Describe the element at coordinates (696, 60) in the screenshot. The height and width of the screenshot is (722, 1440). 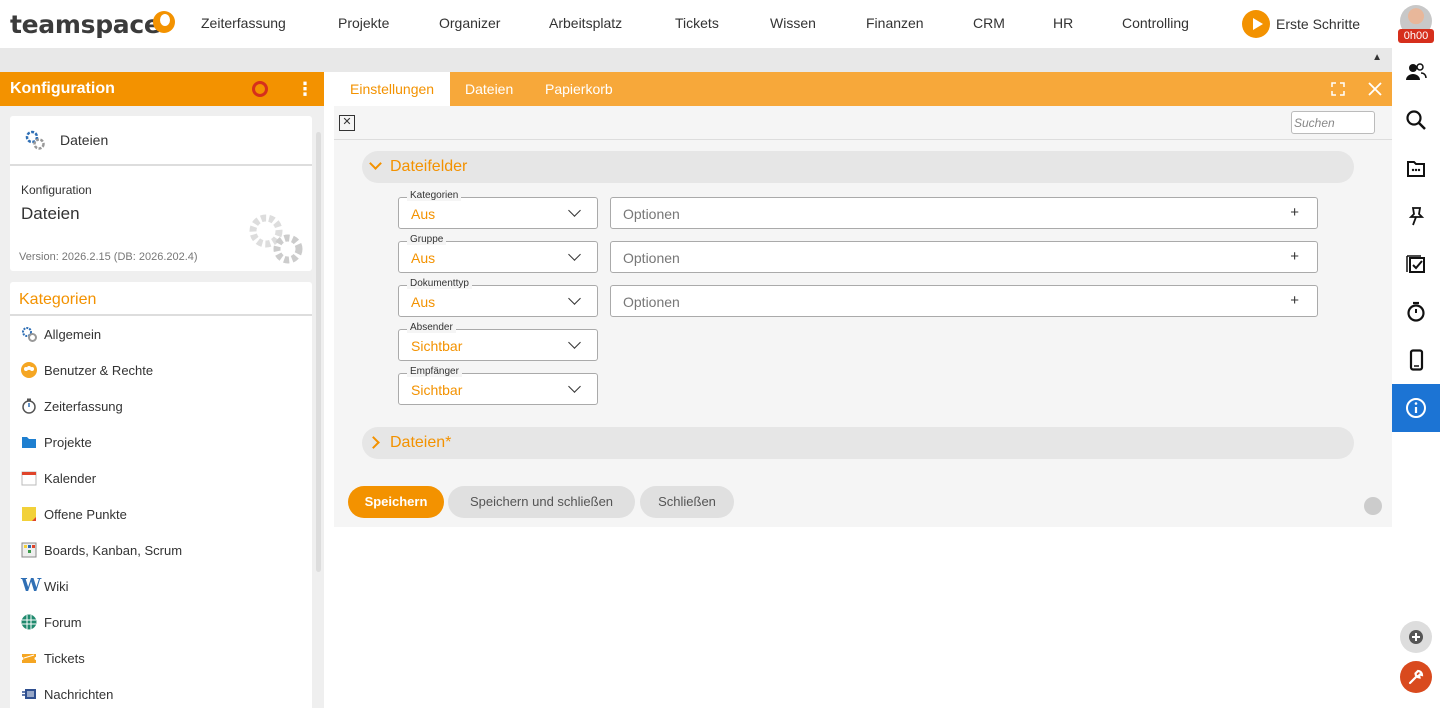
I see `collapse-bar: ▲` at that location.